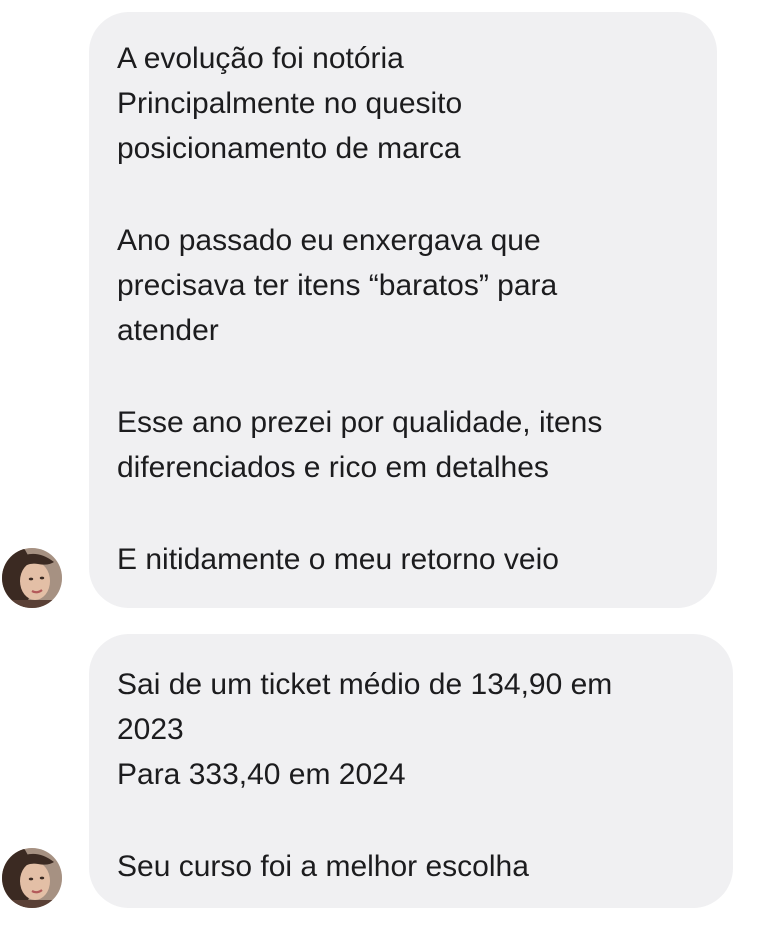 This screenshot has width=768, height=929. I want to click on message-line: Ano passado eu enxergava que, so click(329, 240).